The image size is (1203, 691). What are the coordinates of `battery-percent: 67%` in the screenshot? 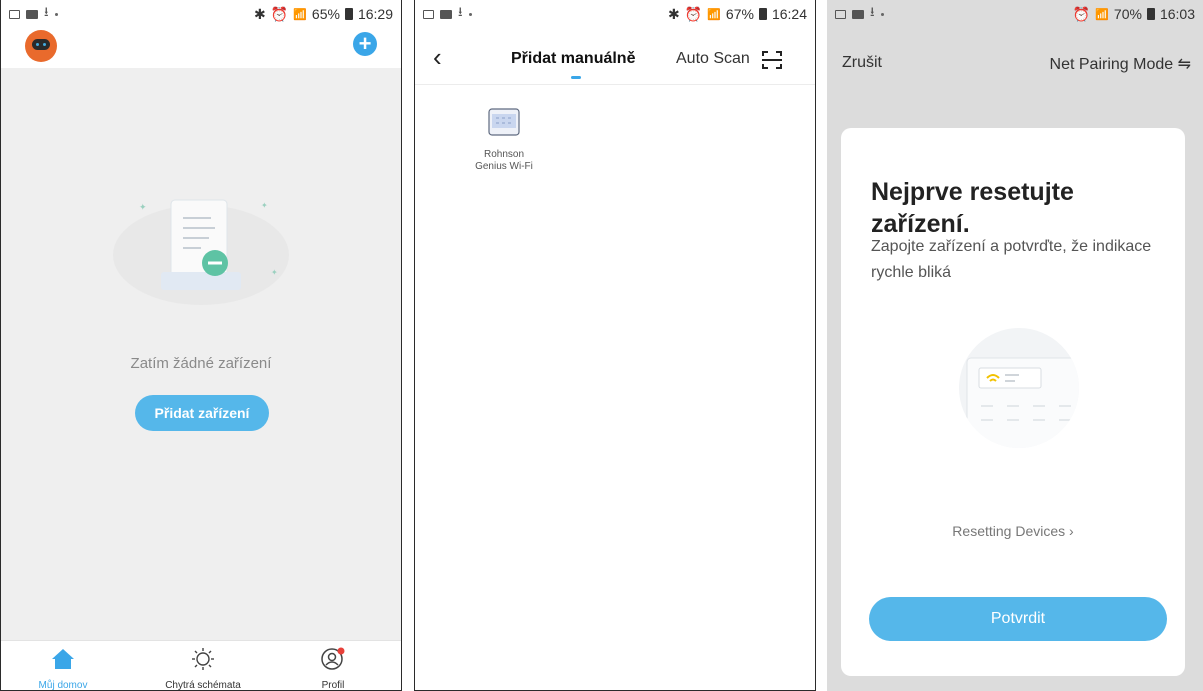 It's located at (739, 14).